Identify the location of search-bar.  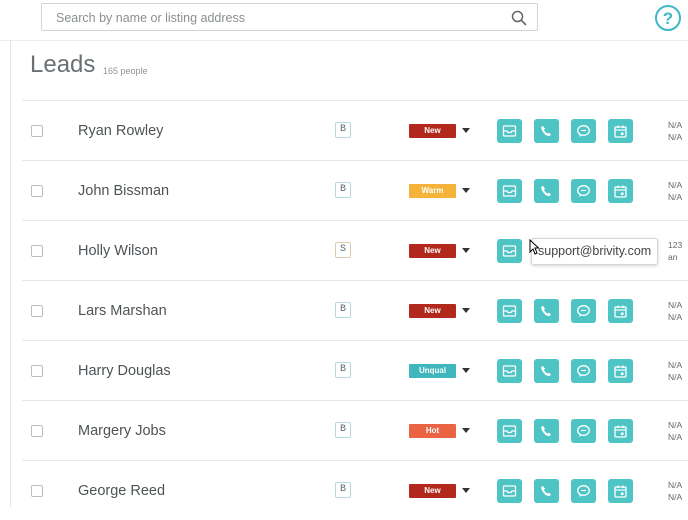
(289, 17).